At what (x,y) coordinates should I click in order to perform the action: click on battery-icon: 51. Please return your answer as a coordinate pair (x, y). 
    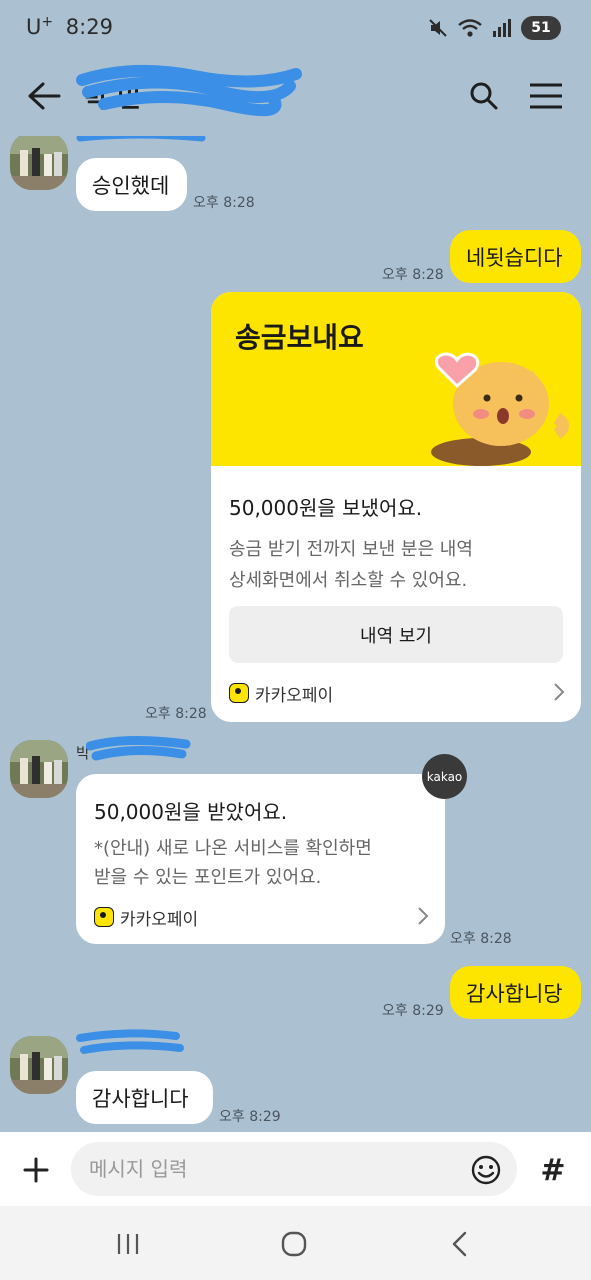
    Looking at the image, I should click on (541, 28).